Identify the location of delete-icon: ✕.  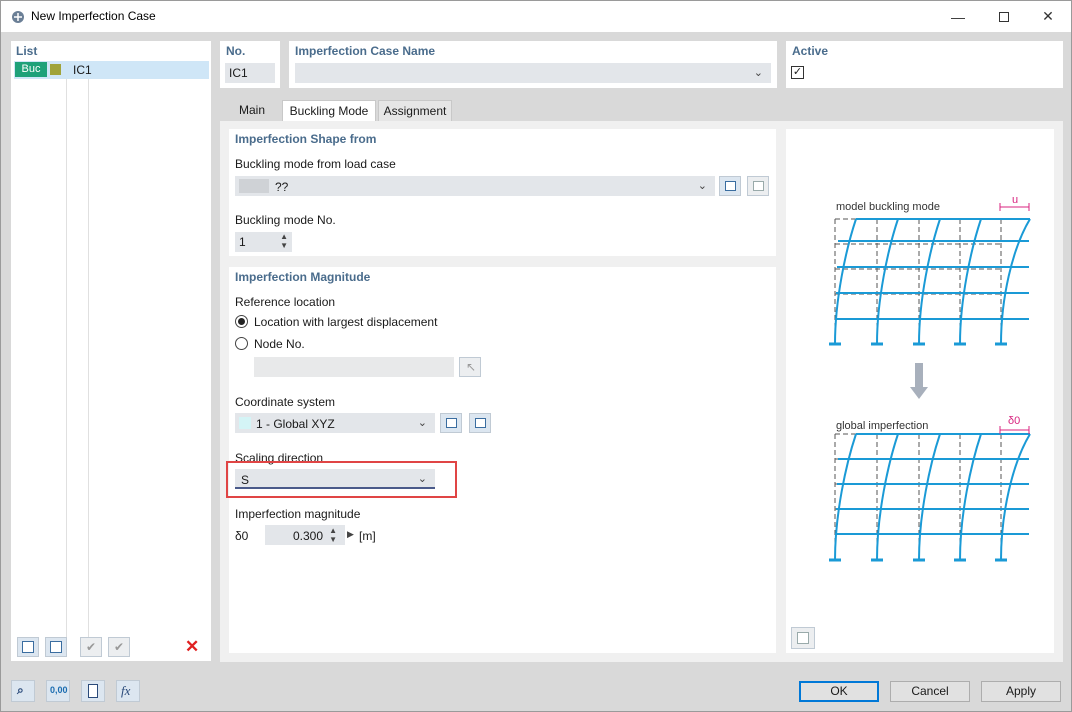
(192, 646).